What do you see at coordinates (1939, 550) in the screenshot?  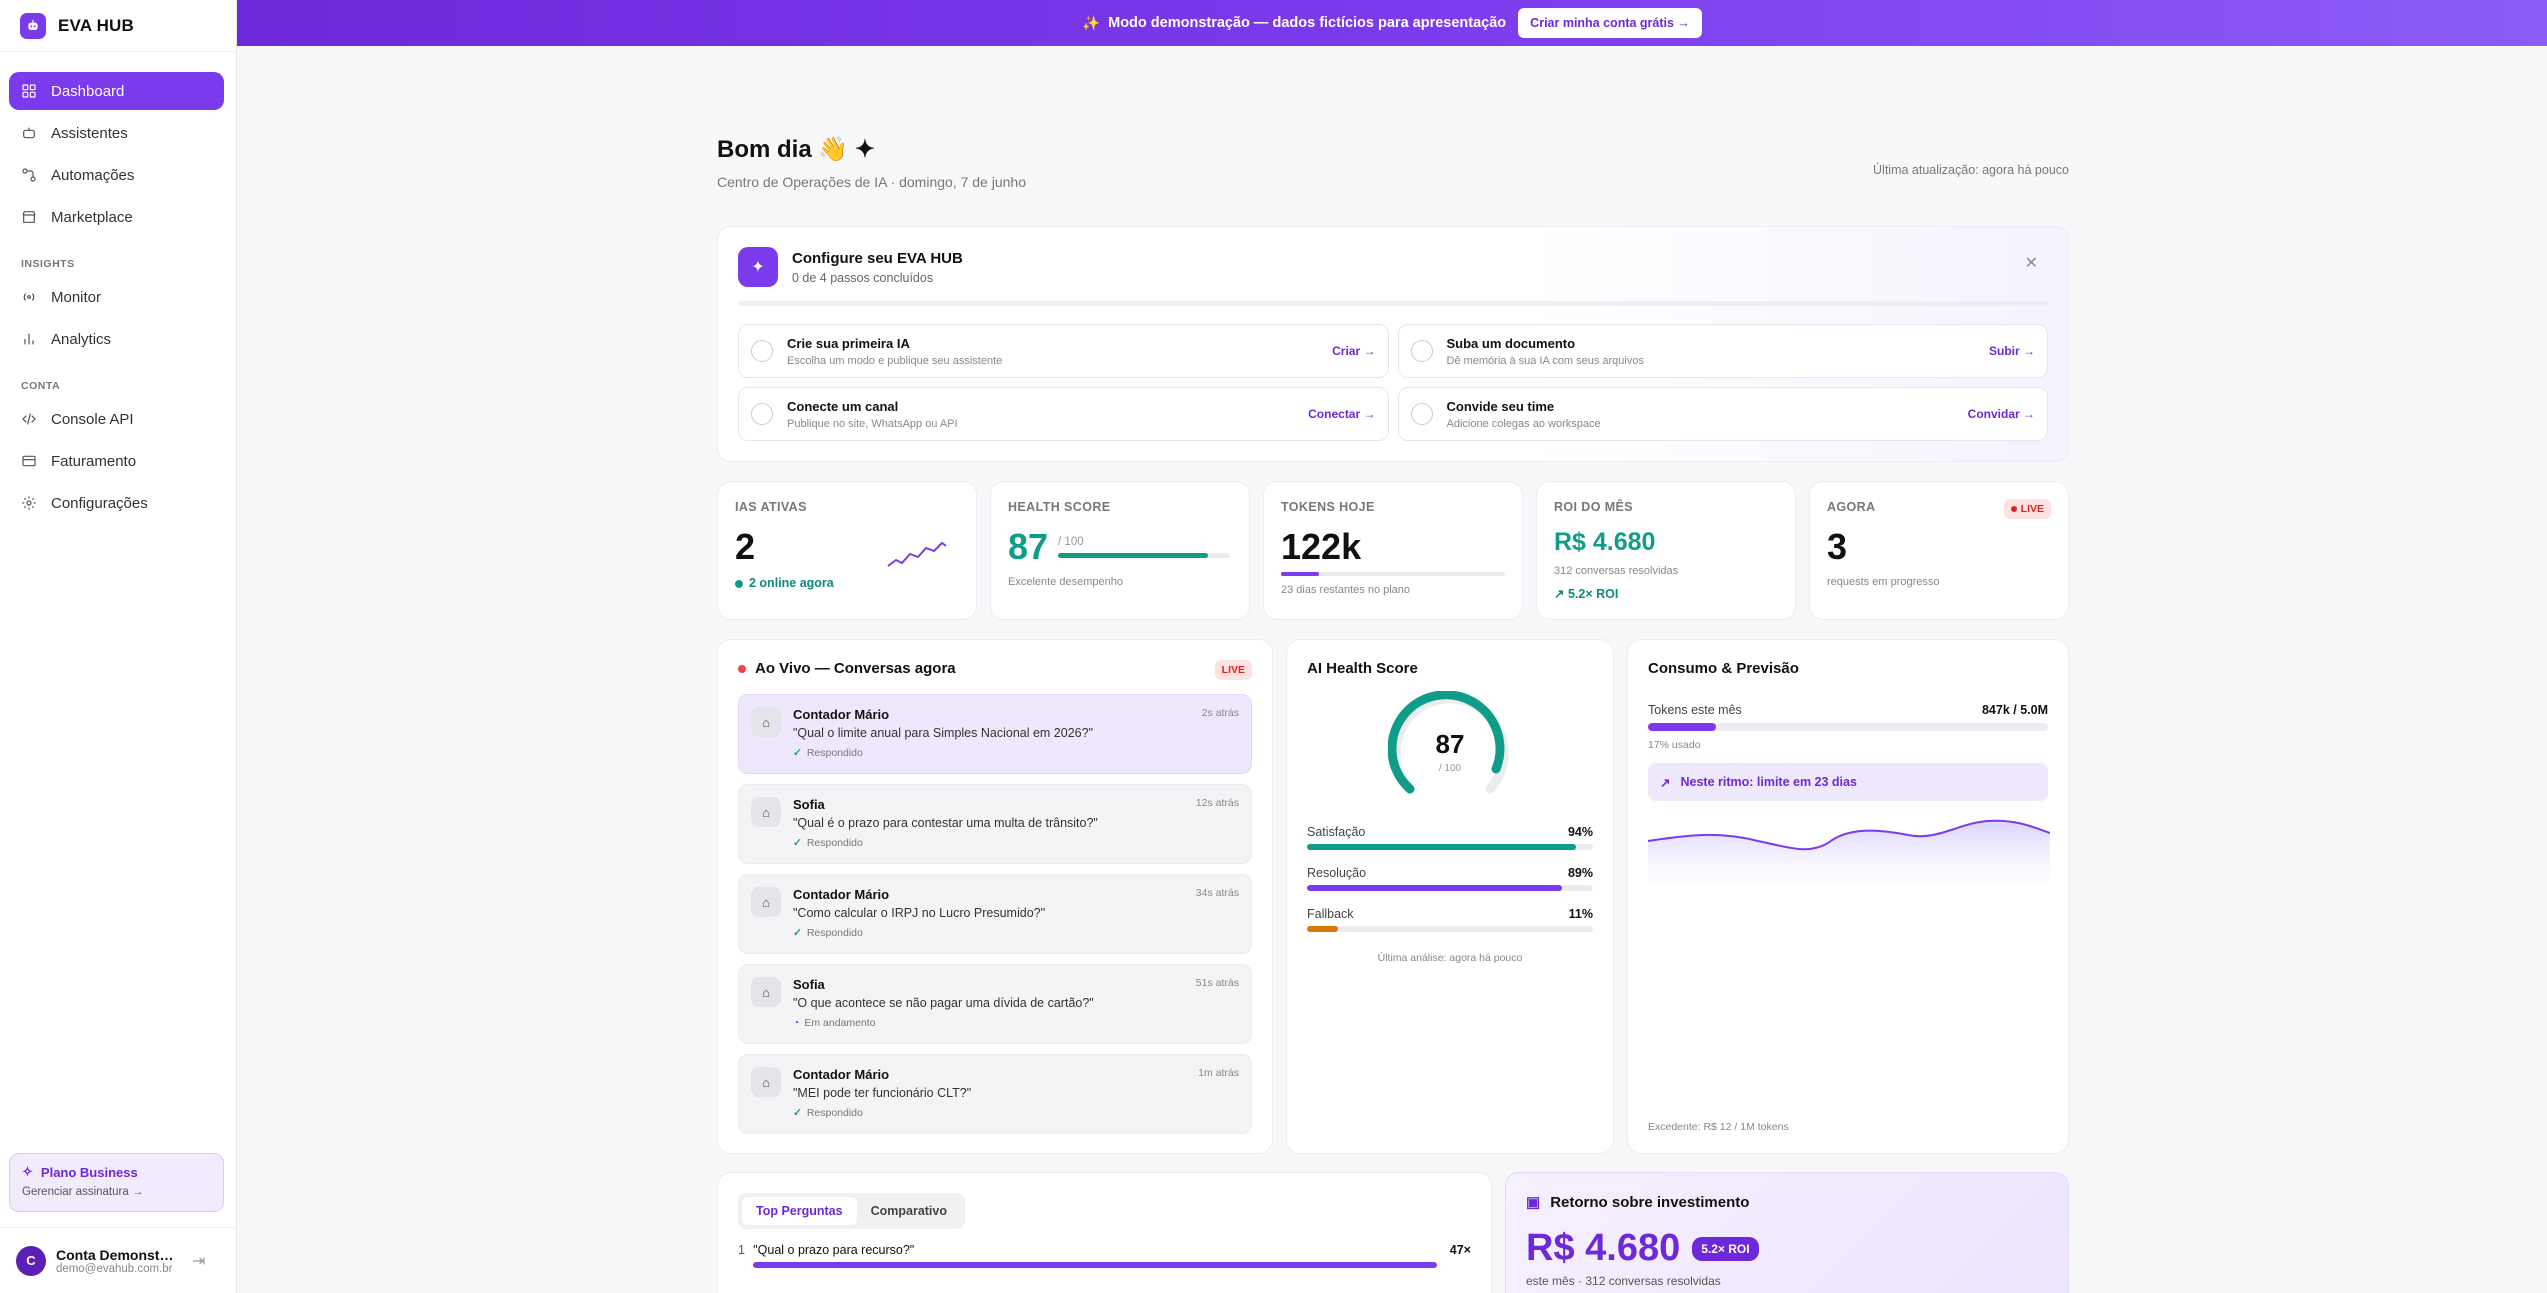 I see `kpi-now: AGORA LIVE 3 requests em progresso` at bounding box center [1939, 550].